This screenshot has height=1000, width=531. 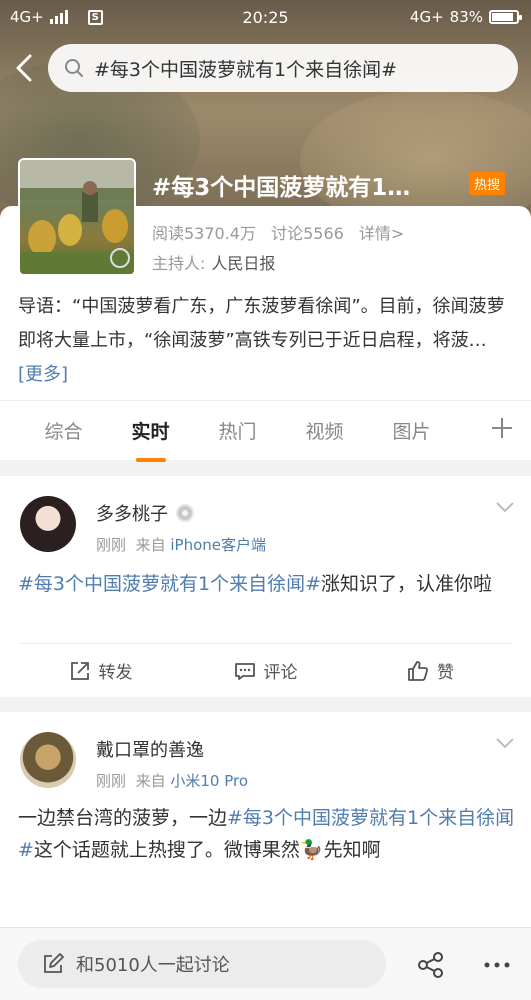 What do you see at coordinates (207, 850) in the screenshot?
I see `post-body-after: 这个话题就上热搜了。微博果然🦆先知啊` at bounding box center [207, 850].